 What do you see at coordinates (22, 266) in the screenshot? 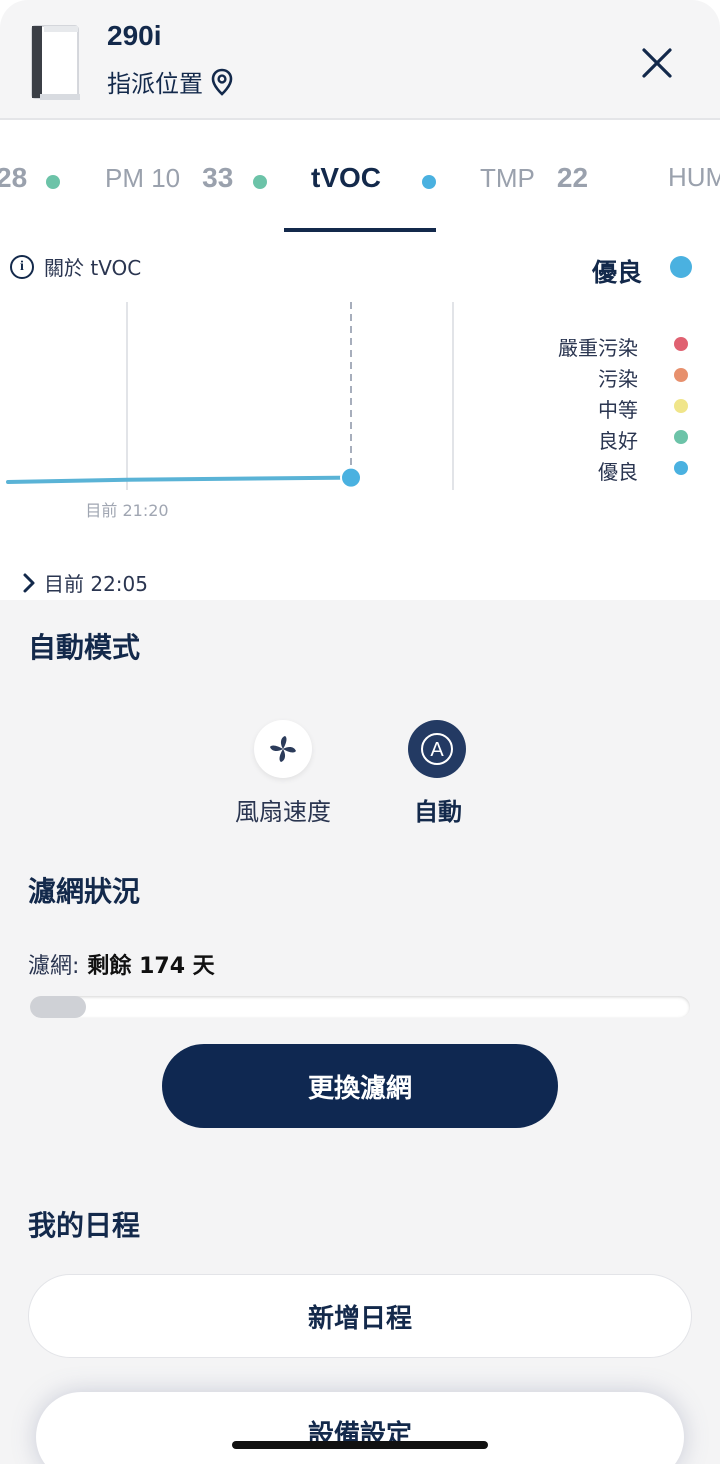
I see `info-icon: i` at bounding box center [22, 266].